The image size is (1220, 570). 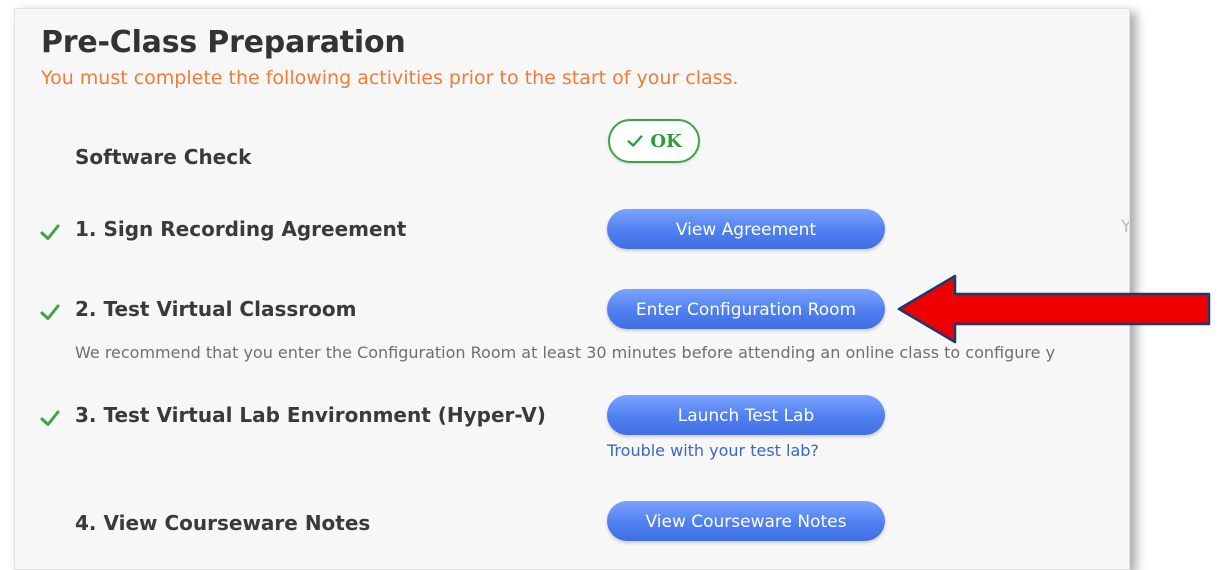 I want to click on page-title: Pre-Class Preparation, so click(x=223, y=42).